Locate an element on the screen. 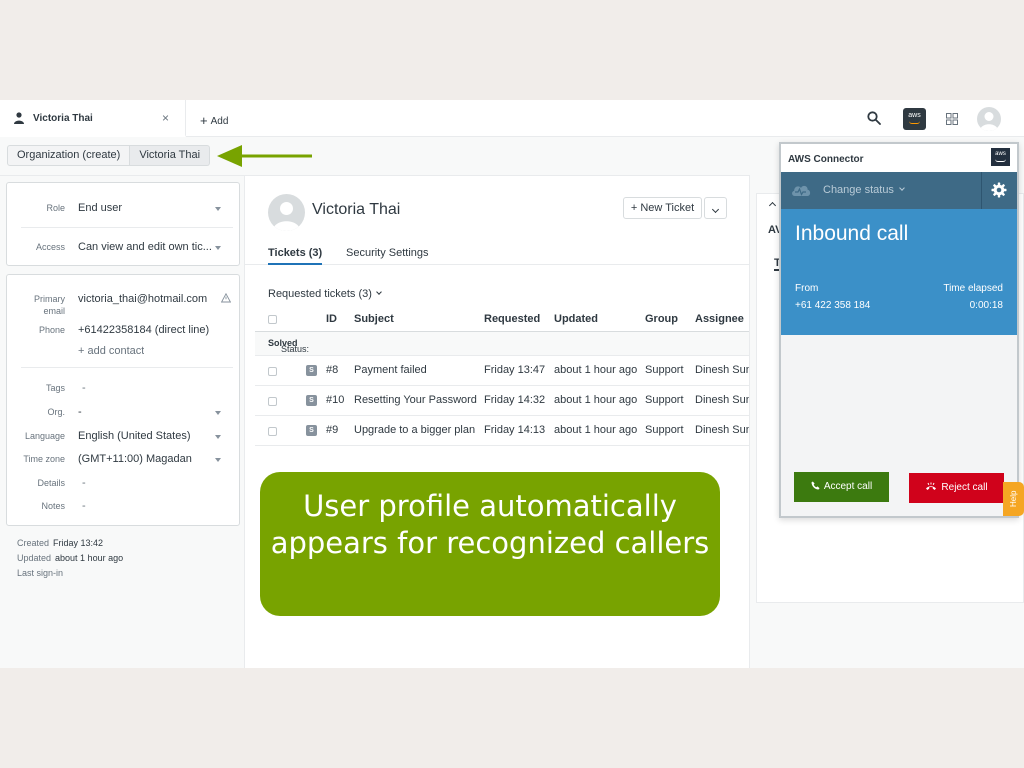 Image resolution: width=1024 pixels, height=768 pixels. agent-status-bar: Change status is located at coordinates (899, 190).